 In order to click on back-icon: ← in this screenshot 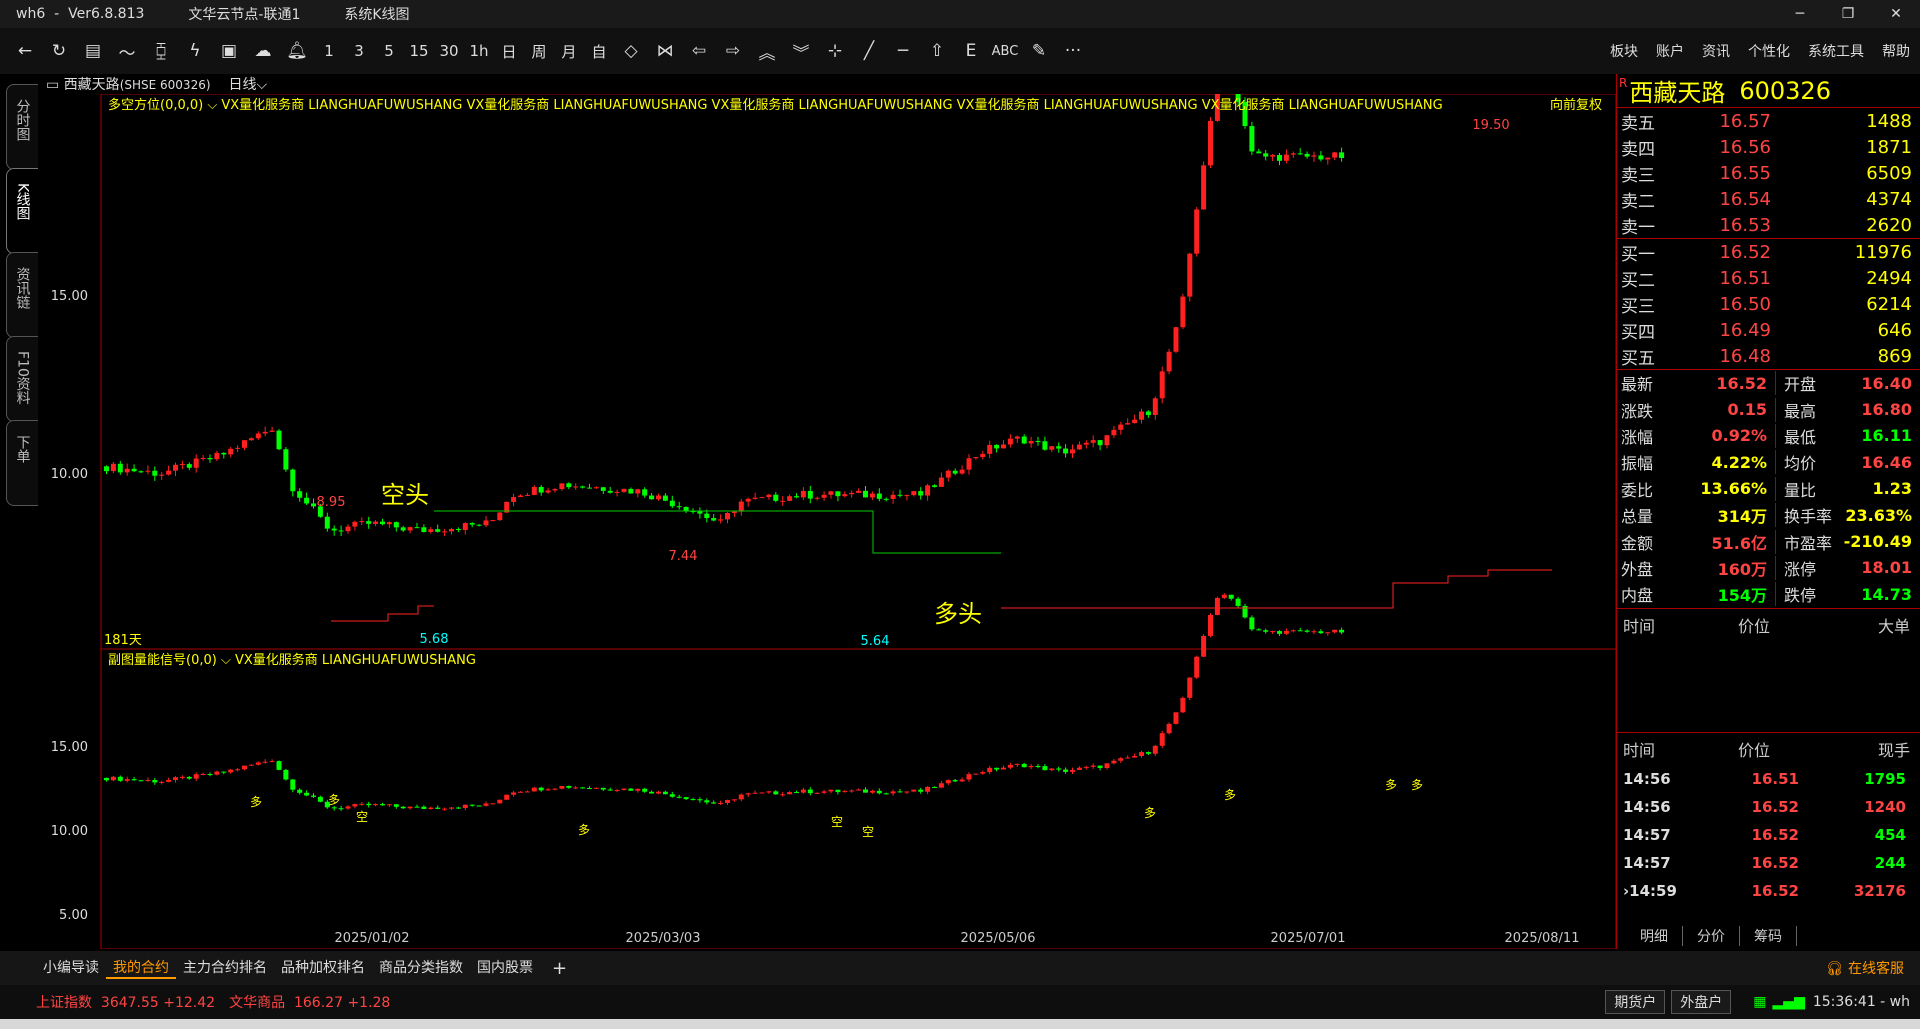, I will do `click(25, 51)`.